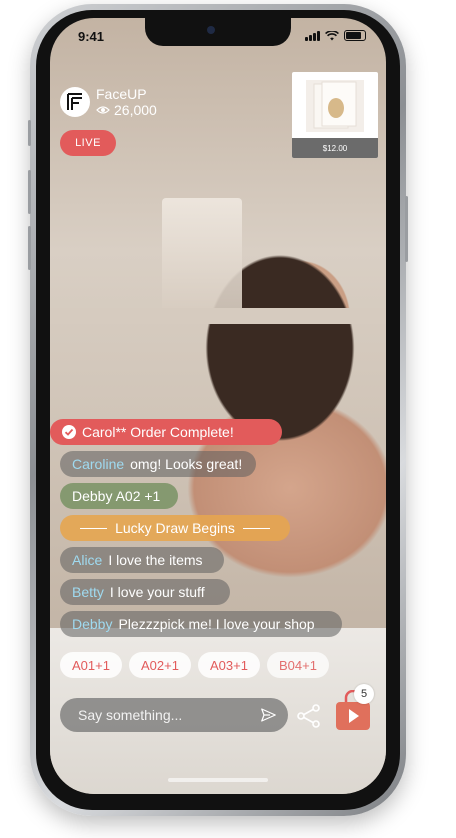  What do you see at coordinates (218, 780) in the screenshot?
I see `home-indicator` at bounding box center [218, 780].